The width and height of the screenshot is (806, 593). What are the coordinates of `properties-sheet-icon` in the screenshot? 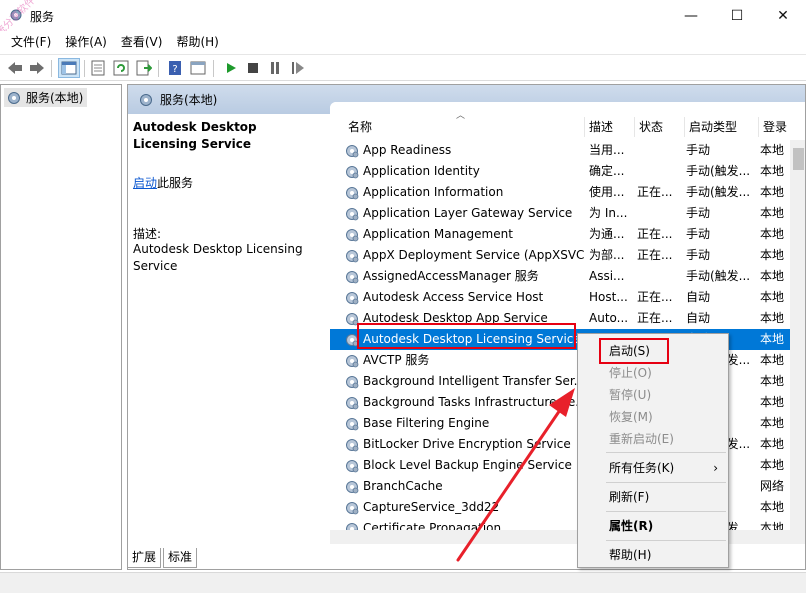 It's located at (98, 68).